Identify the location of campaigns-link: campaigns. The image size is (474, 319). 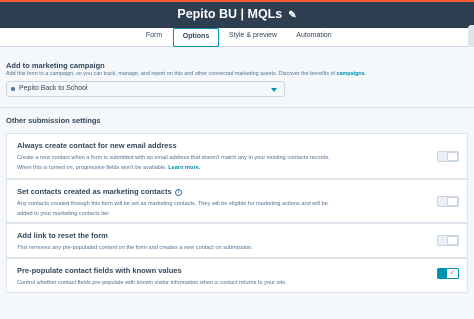
(351, 74).